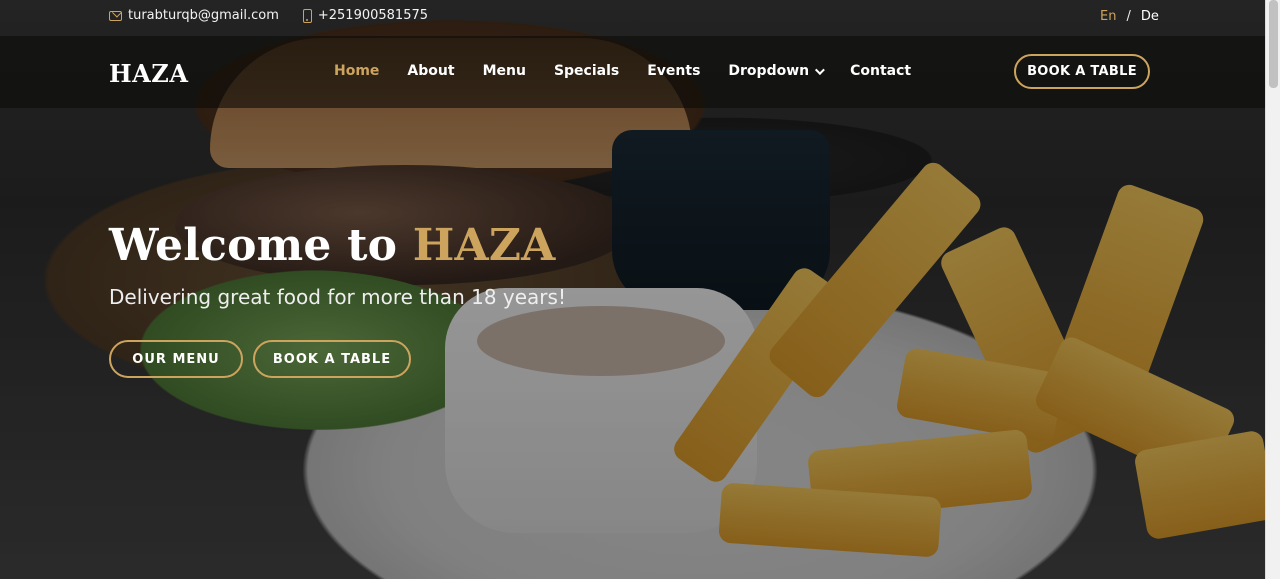  I want to click on hero-title-prefix: Welcome to, so click(261, 245).